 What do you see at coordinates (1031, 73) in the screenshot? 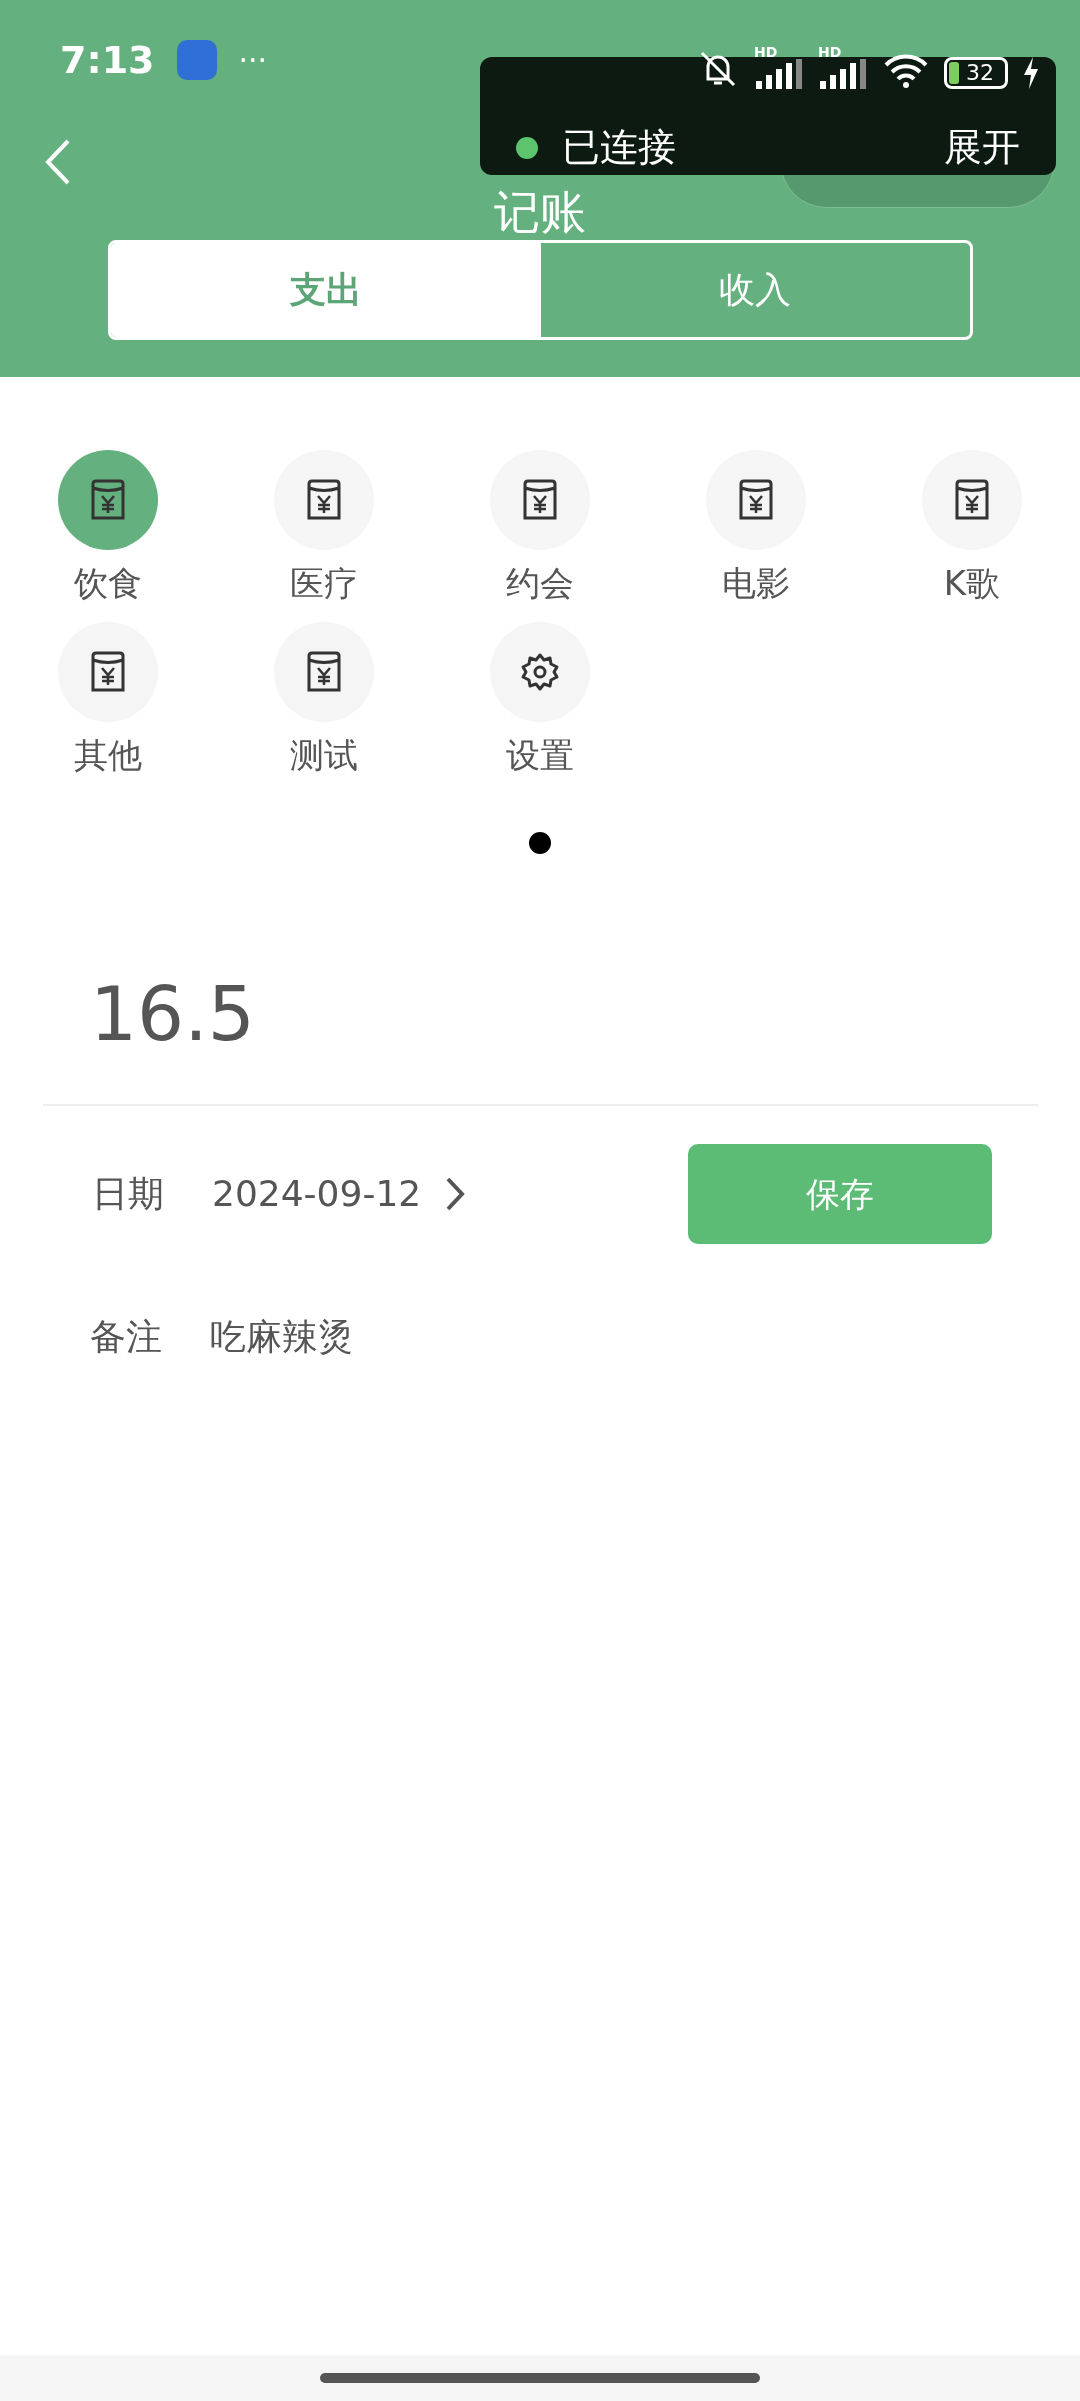
I see `charging-icon` at bounding box center [1031, 73].